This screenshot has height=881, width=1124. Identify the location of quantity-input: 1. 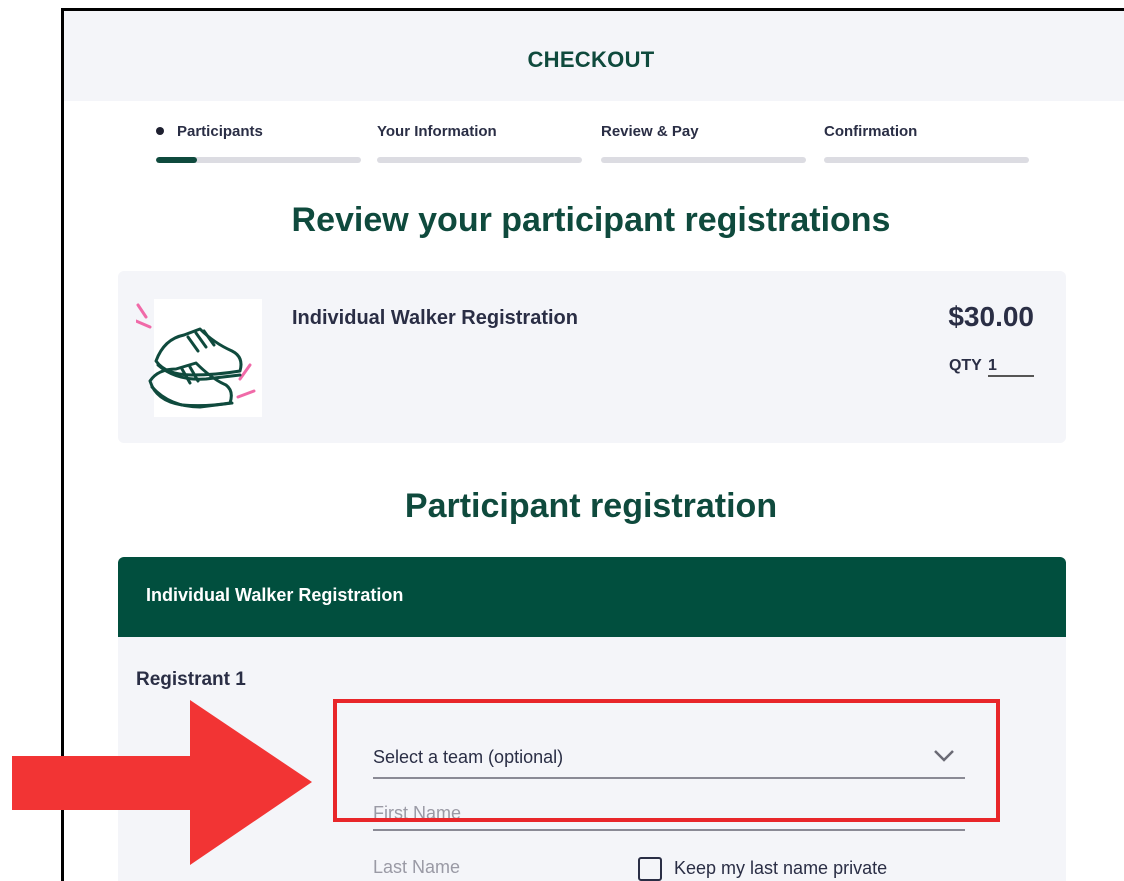
(1011, 367).